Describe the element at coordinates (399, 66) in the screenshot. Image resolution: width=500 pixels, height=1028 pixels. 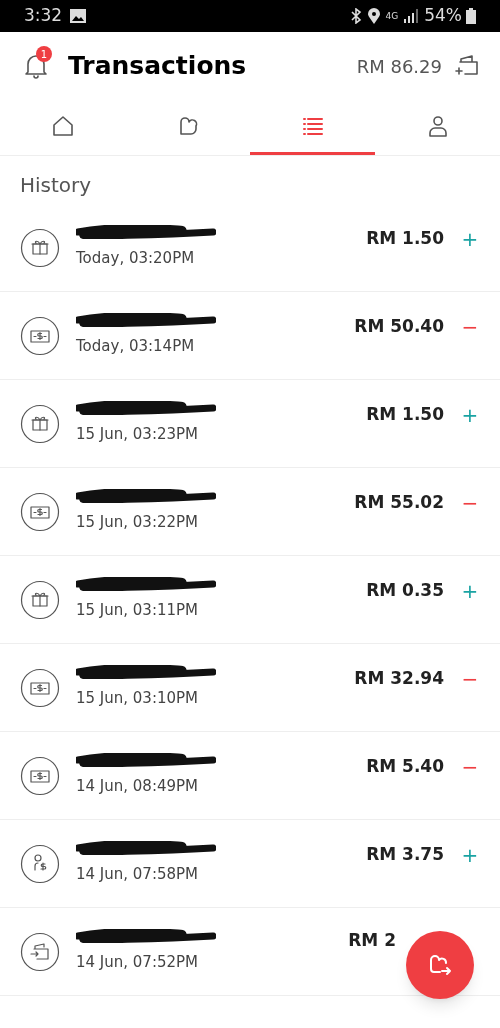
I see `wallet-balance: RM 86.29` at that location.